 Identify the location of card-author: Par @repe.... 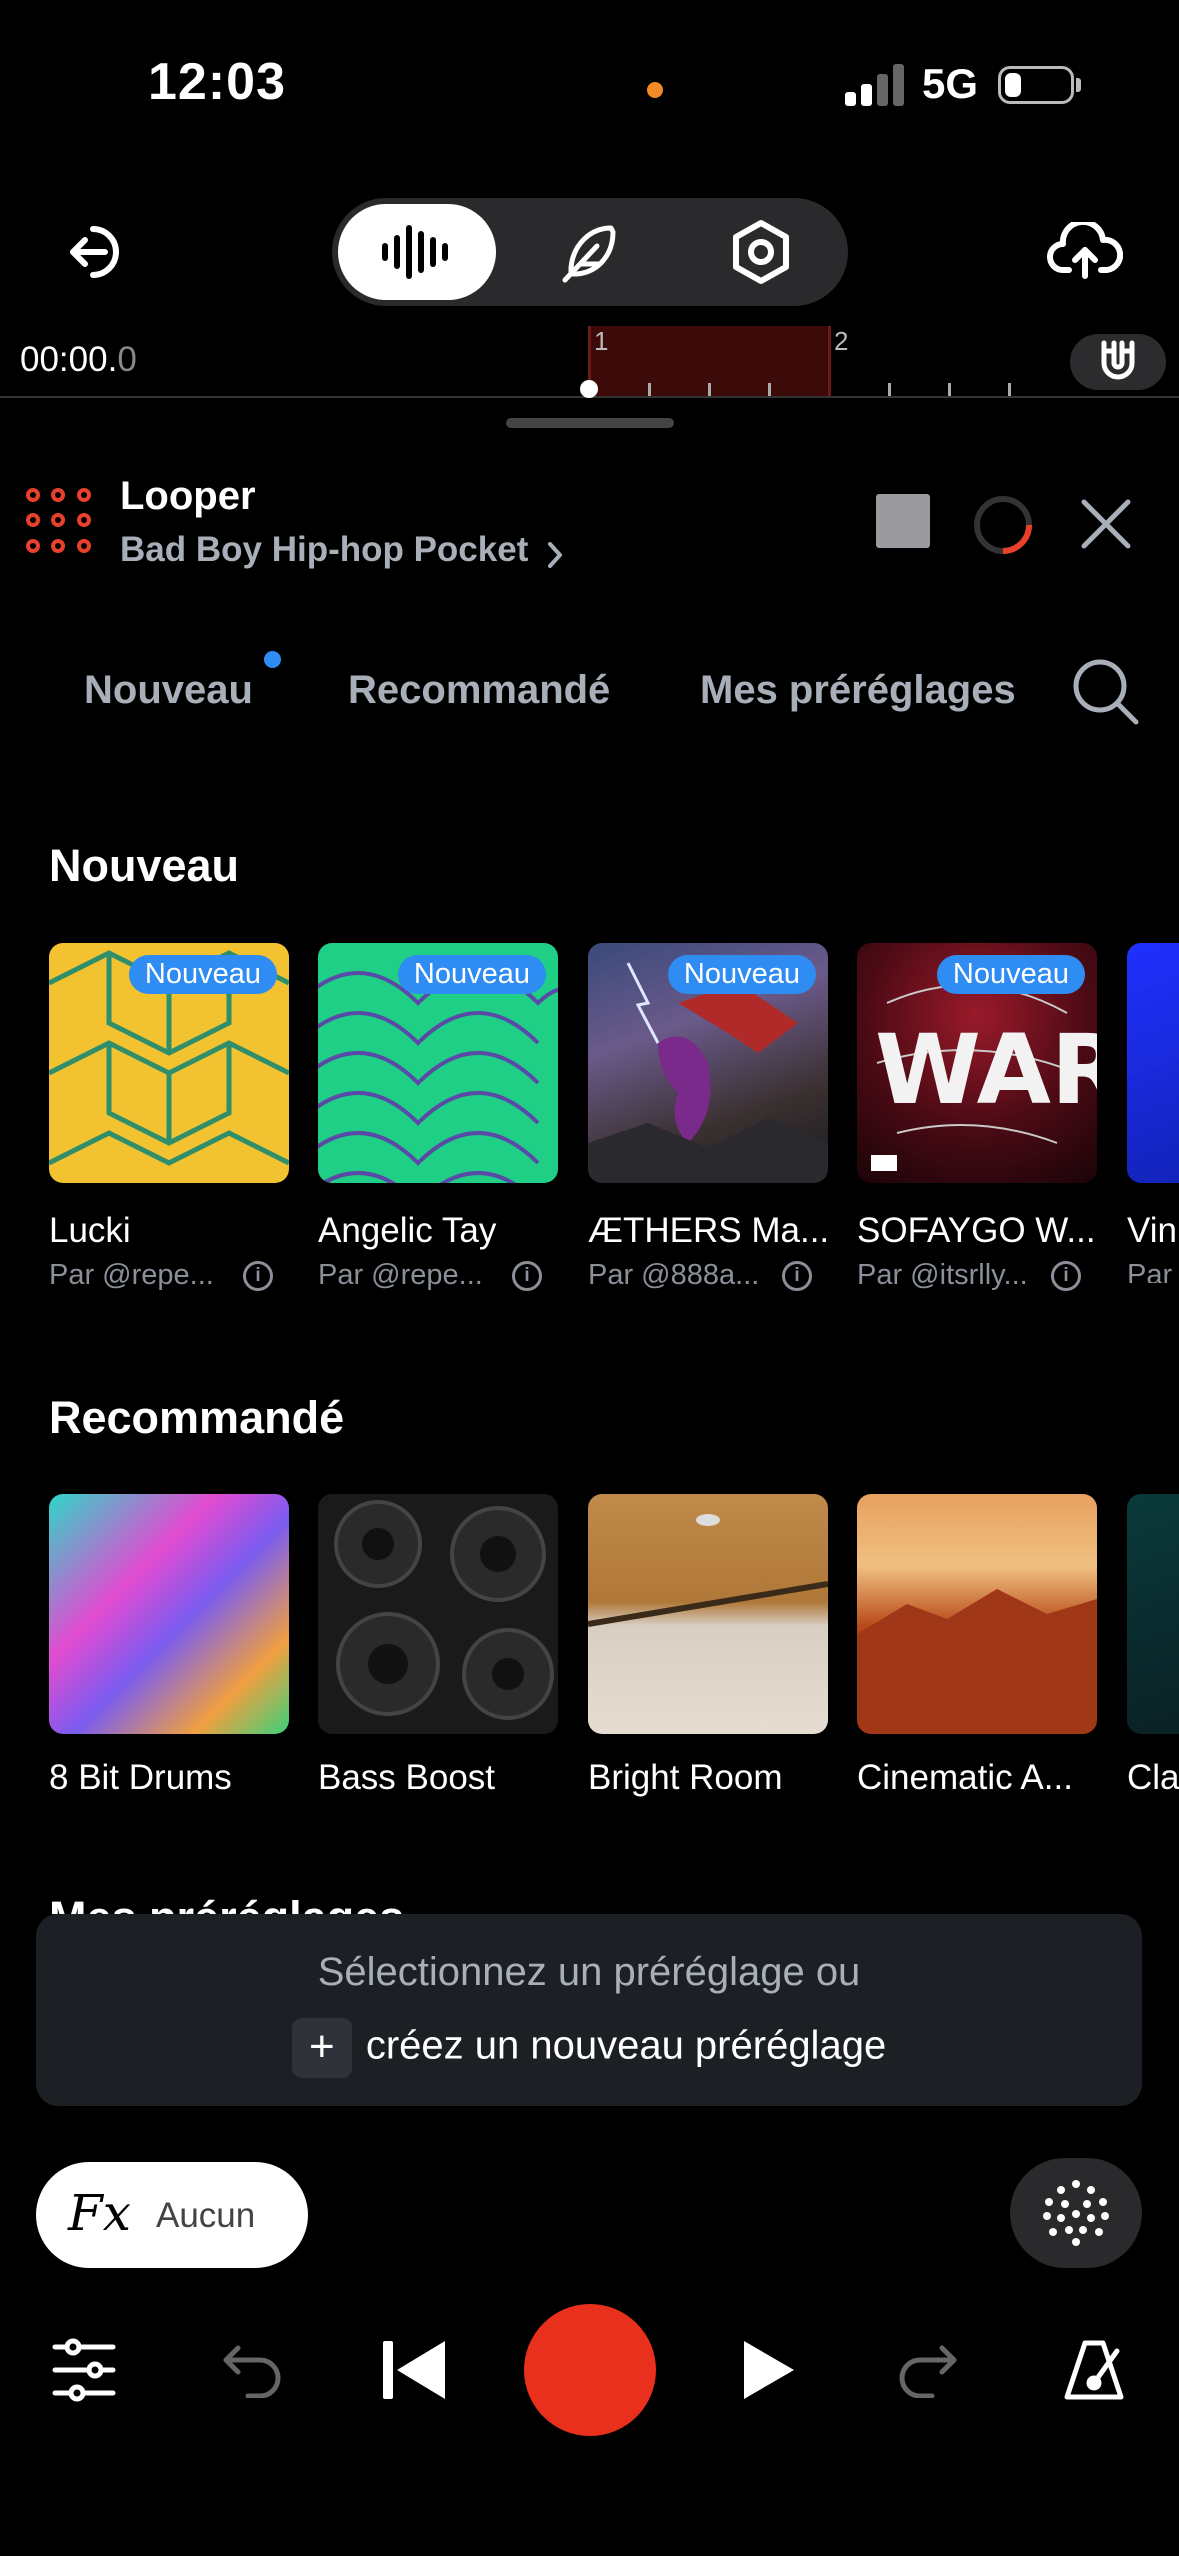
(131, 1275).